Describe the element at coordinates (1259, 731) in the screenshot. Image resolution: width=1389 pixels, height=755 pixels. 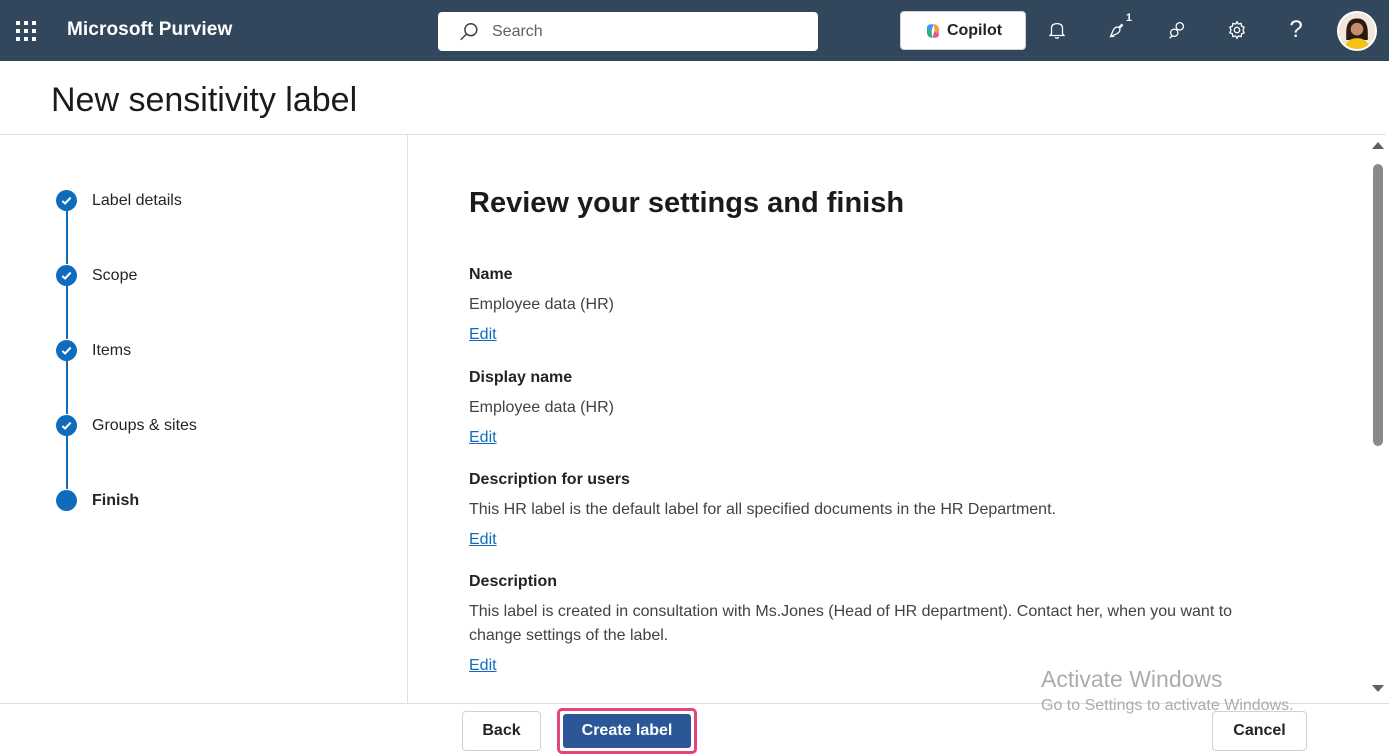
I see `cancel-button: Cancel` at that location.